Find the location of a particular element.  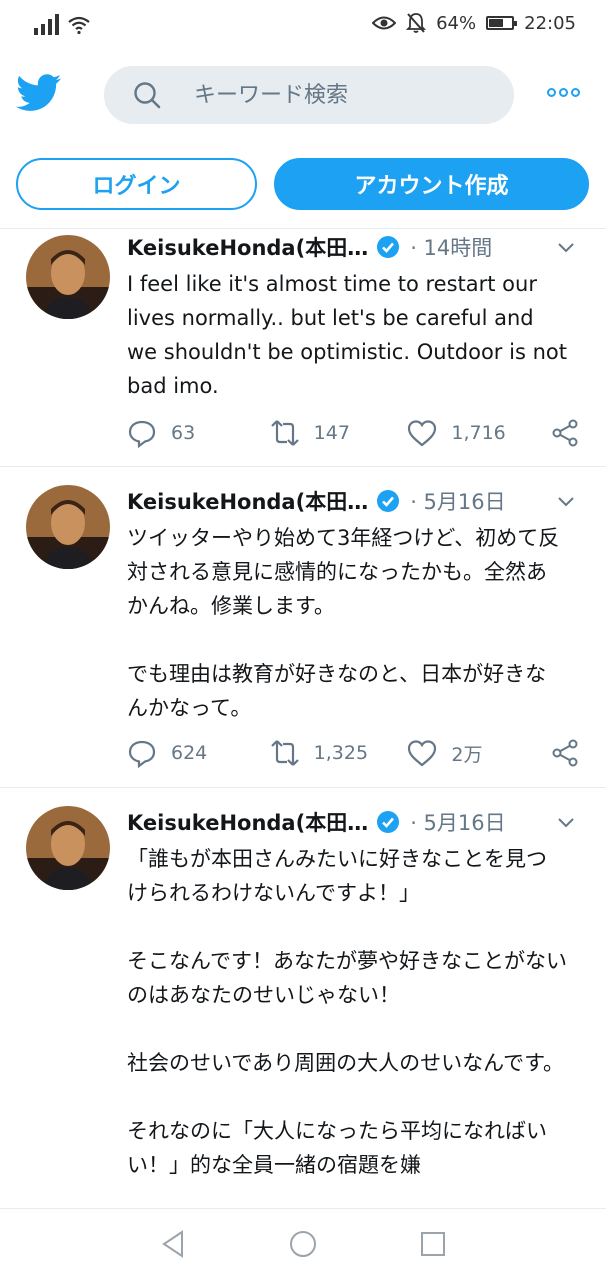

like-count: 2万 is located at coordinates (467, 754).